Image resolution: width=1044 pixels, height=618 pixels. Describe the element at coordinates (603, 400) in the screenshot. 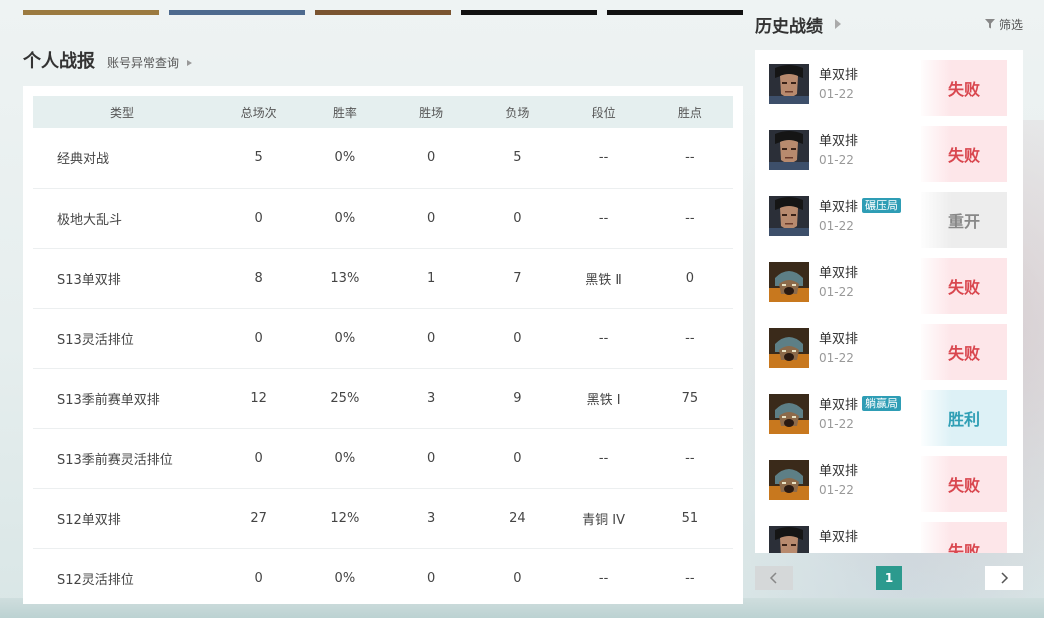

I see `cell-rank: 黑铁 Ⅰ` at that location.